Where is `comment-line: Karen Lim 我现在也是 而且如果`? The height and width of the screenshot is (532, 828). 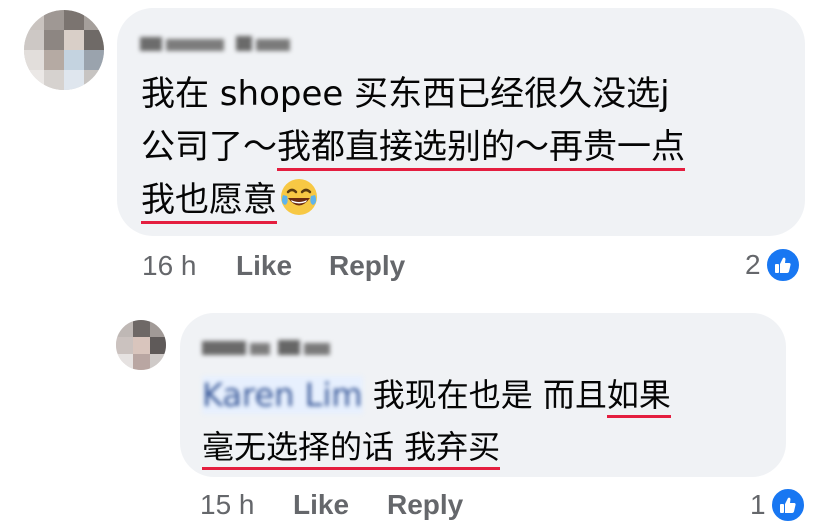 comment-line: Karen Lim 我现在也是 而且如果 is located at coordinates (436, 395).